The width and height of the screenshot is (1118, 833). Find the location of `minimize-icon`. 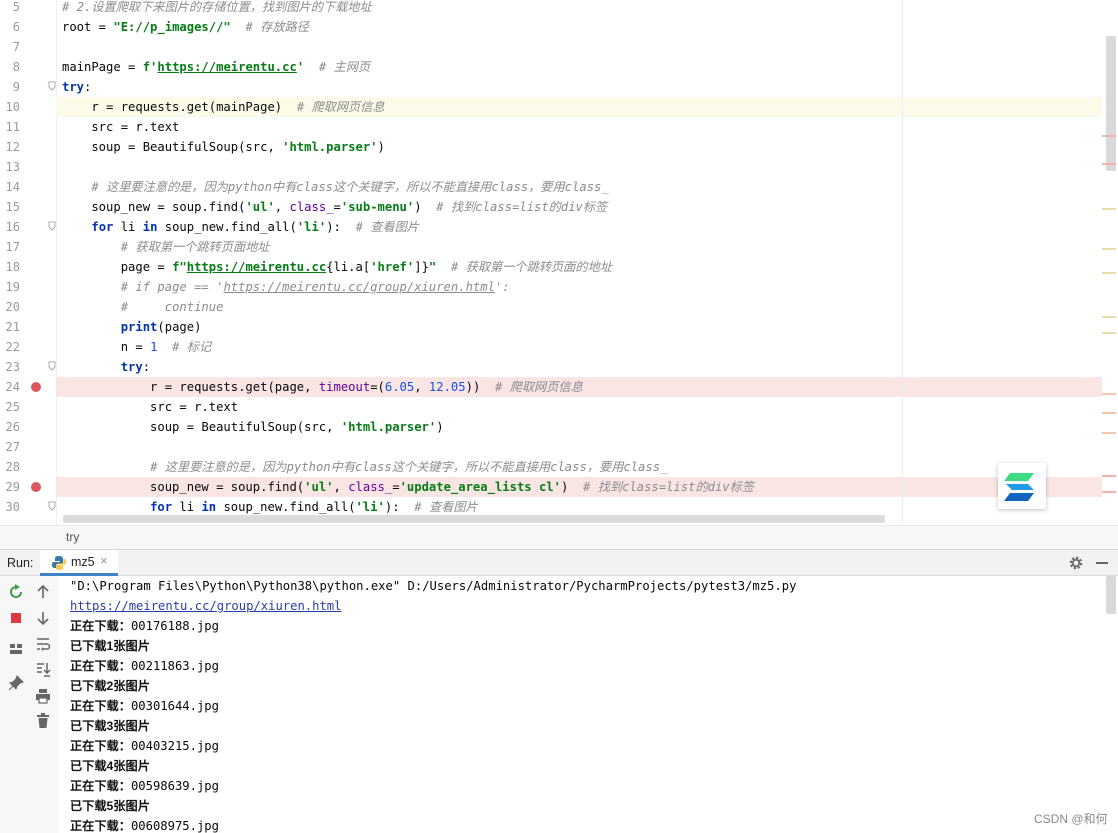

minimize-icon is located at coordinates (1102, 563).